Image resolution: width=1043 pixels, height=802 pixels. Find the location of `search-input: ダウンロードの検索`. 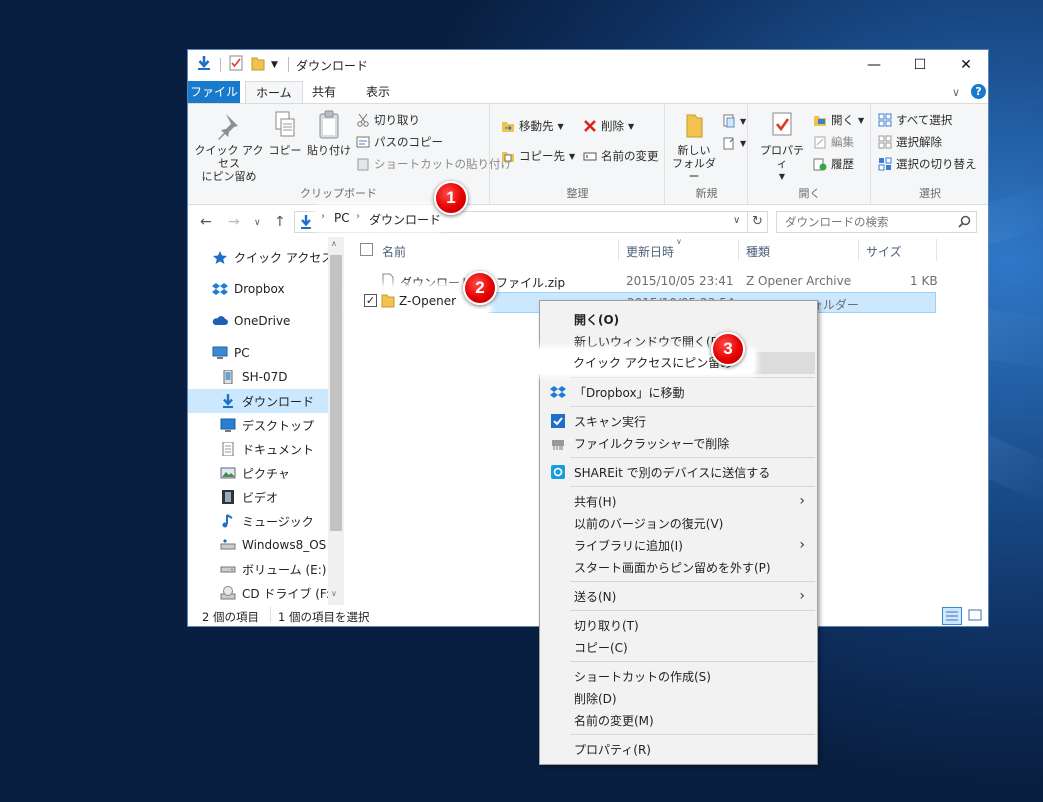

search-input: ダウンロードの検索 is located at coordinates (876, 222).